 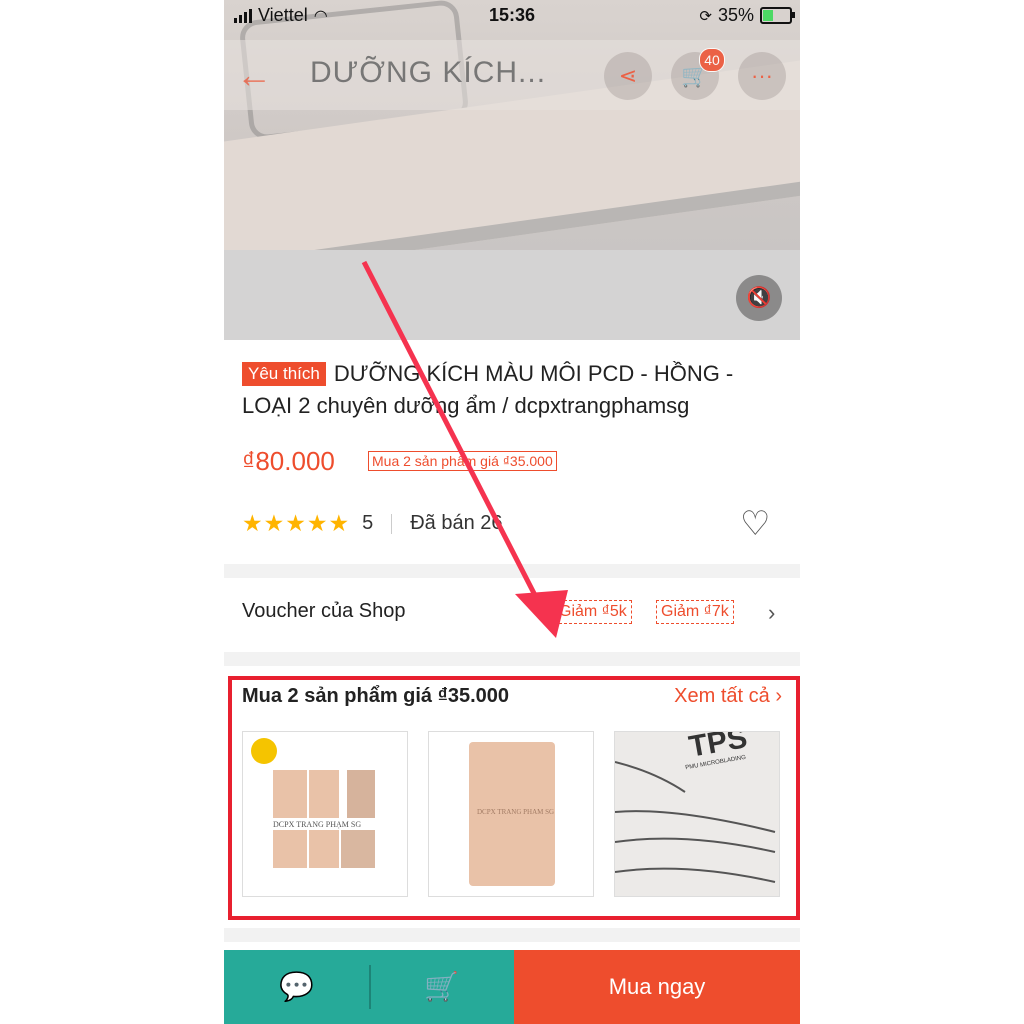 I want to click on annotation-arrow, so click(x=464, y=449).